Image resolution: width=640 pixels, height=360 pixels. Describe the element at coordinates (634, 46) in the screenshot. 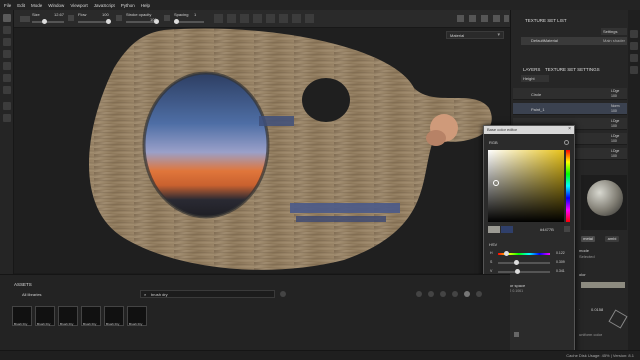

I see `layers-icon` at that location.